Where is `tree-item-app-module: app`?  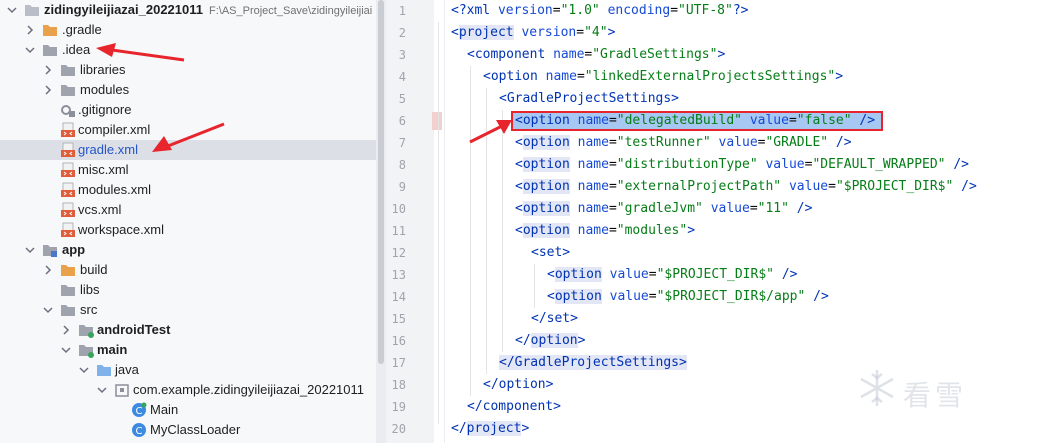 tree-item-app-module: app is located at coordinates (188, 250).